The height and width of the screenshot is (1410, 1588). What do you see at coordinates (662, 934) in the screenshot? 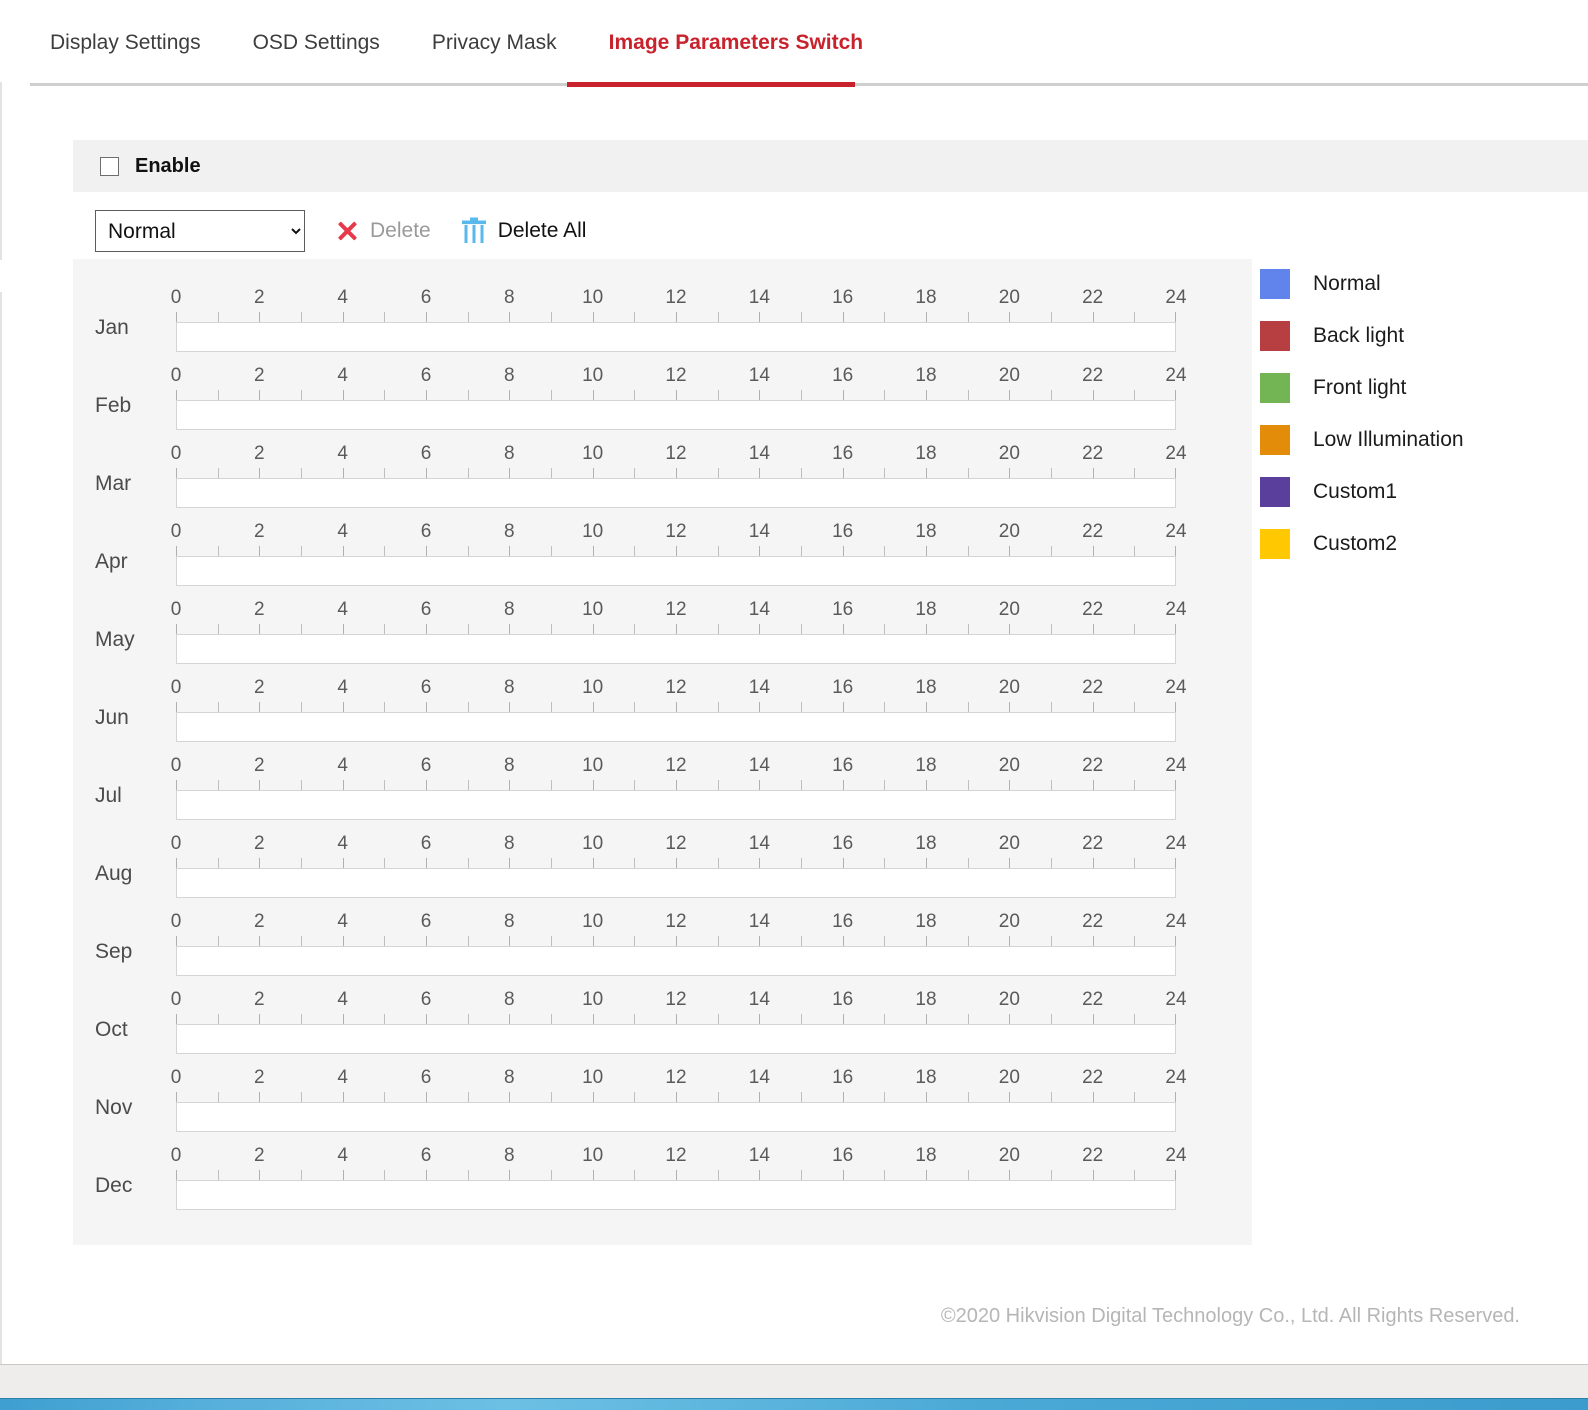
I see `month-row: Sep 0 2 4 6 8 10 12 14 16 18 20 22 24` at bounding box center [662, 934].